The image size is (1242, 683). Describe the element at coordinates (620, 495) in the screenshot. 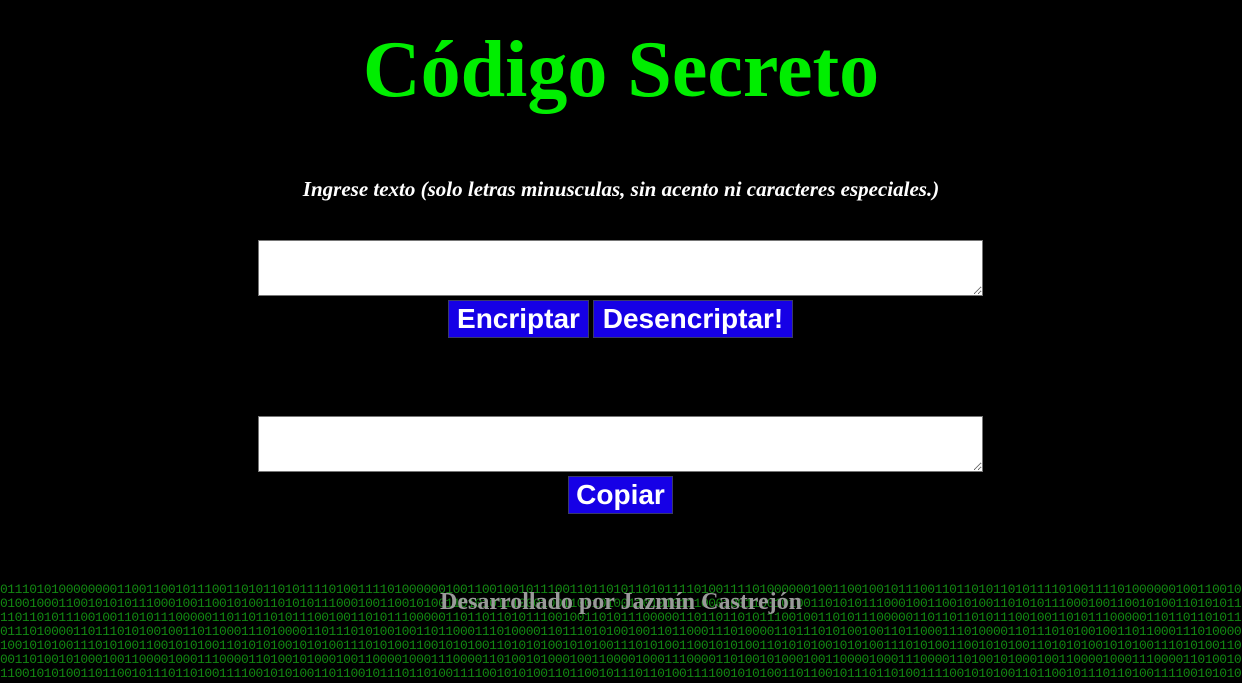

I see `copy-button: Copiar` at that location.